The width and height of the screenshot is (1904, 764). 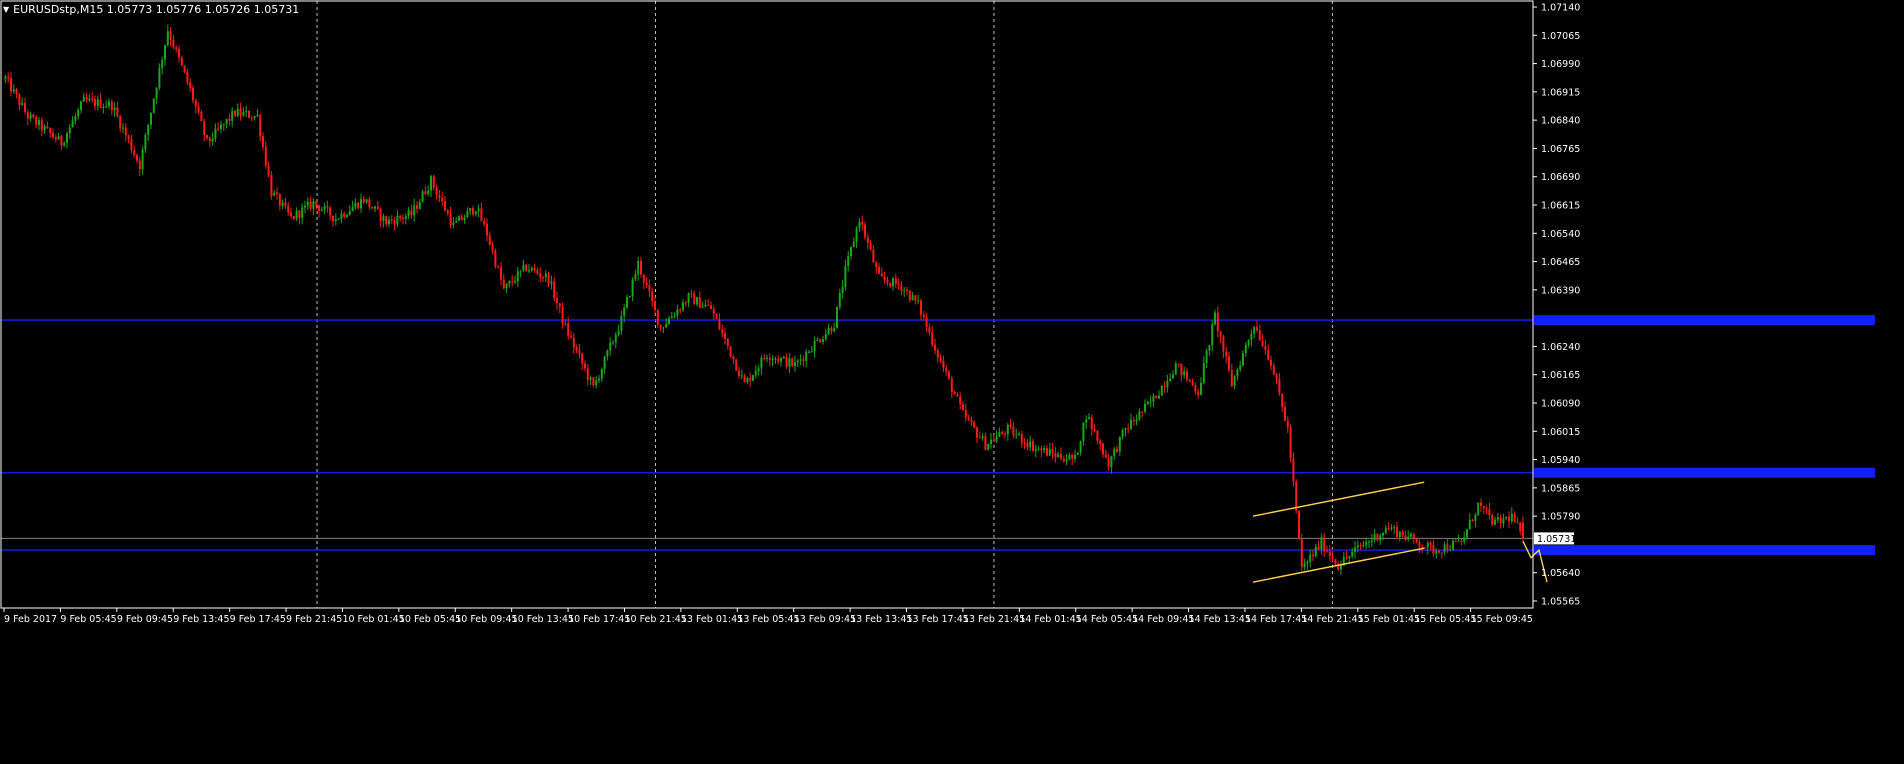 I want to click on x-tick-label: 13 Feb 01:45, so click(x=712, y=619).